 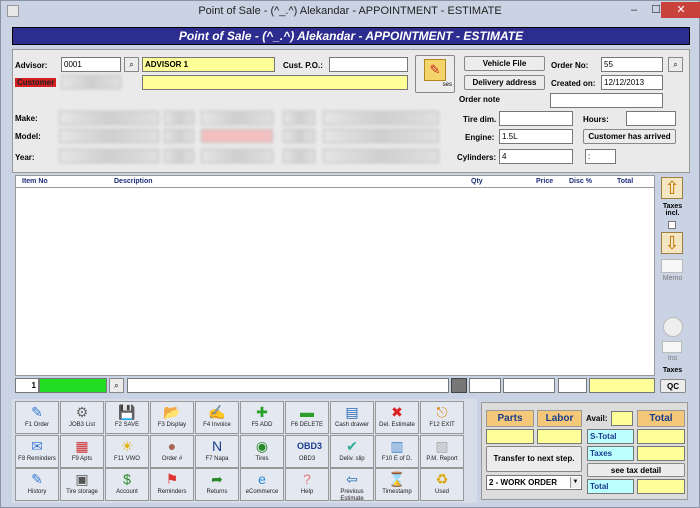 What do you see at coordinates (397, 417) in the screenshot?
I see `fkey-button-8: ✖ Del. Estimate` at bounding box center [397, 417].